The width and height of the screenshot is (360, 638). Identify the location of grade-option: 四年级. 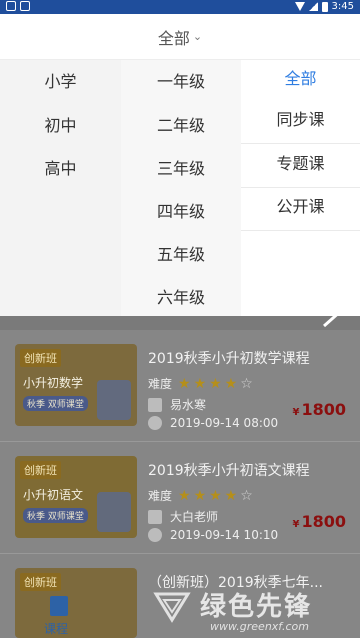
(181, 210).